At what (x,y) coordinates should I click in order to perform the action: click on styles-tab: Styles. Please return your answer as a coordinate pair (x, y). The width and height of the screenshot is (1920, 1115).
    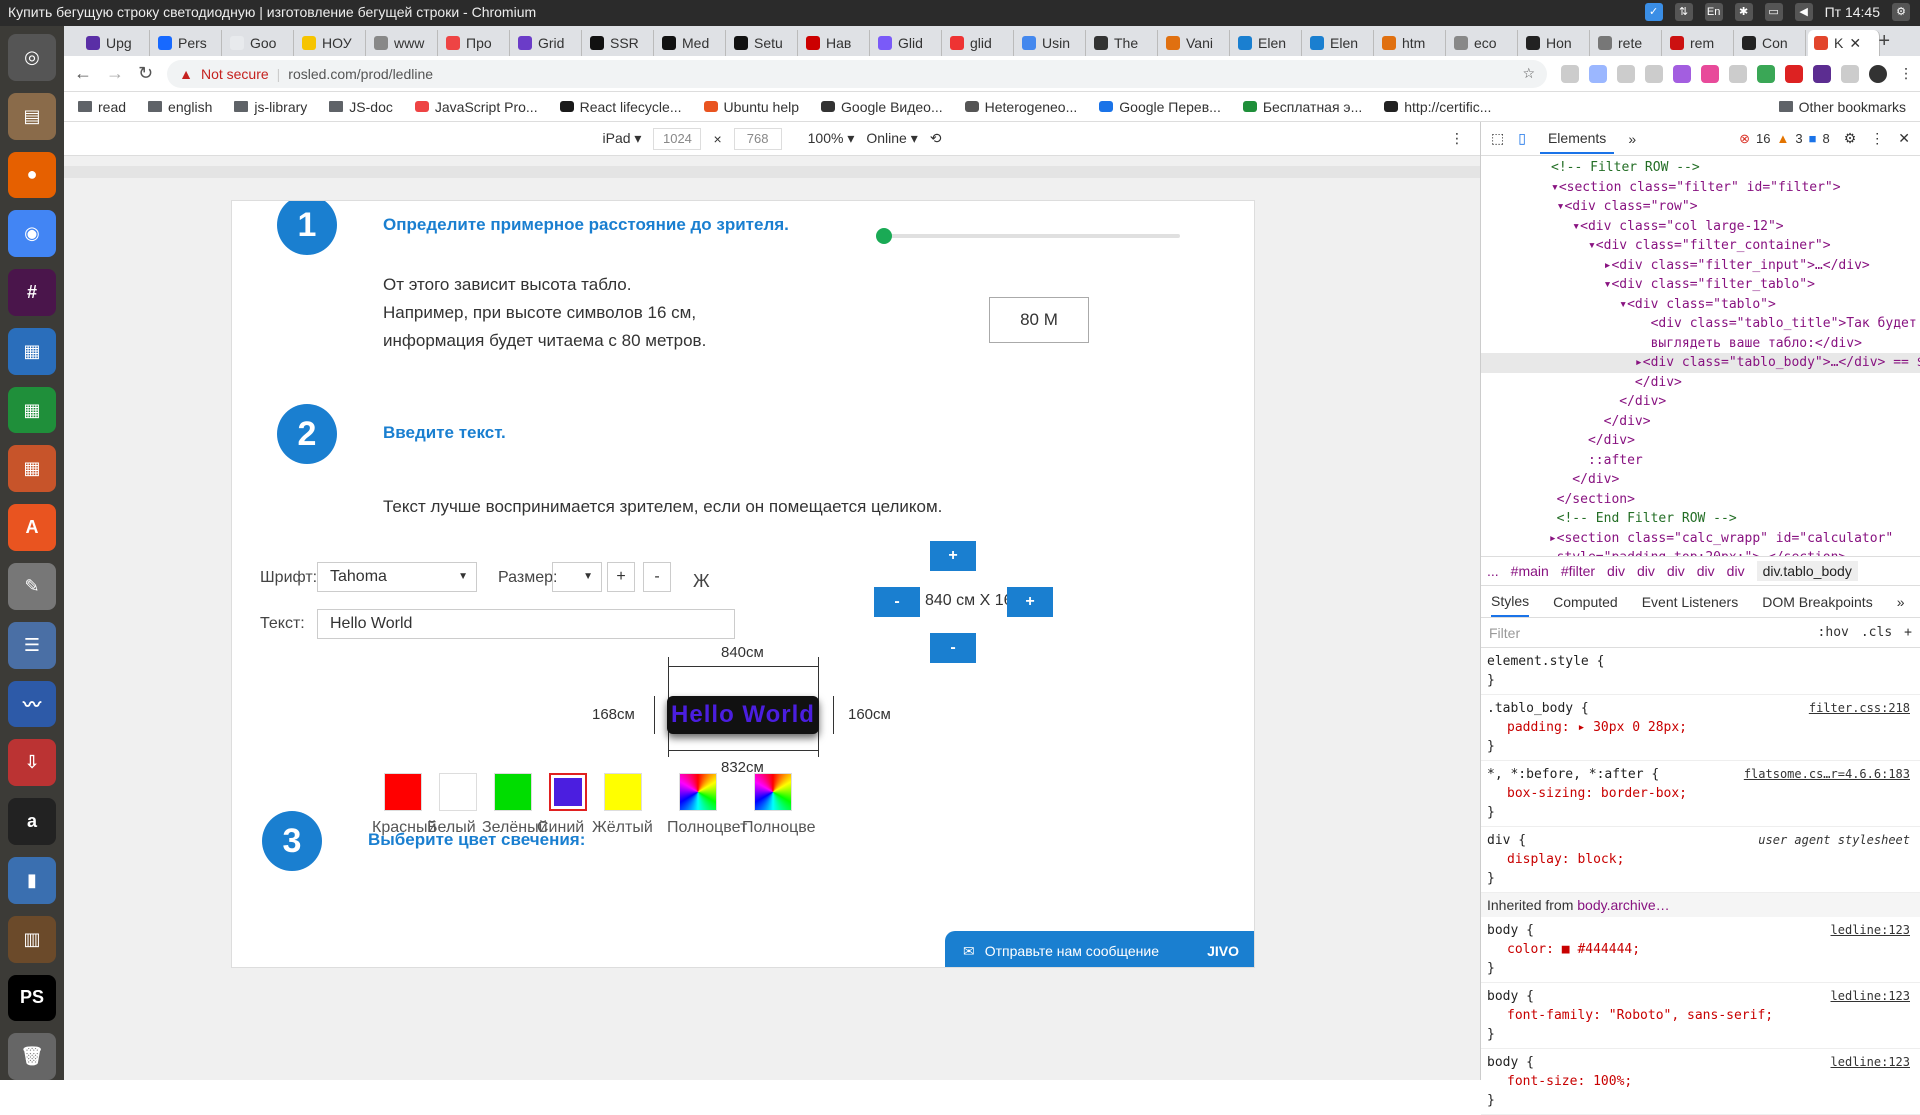
    Looking at the image, I should click on (1510, 602).